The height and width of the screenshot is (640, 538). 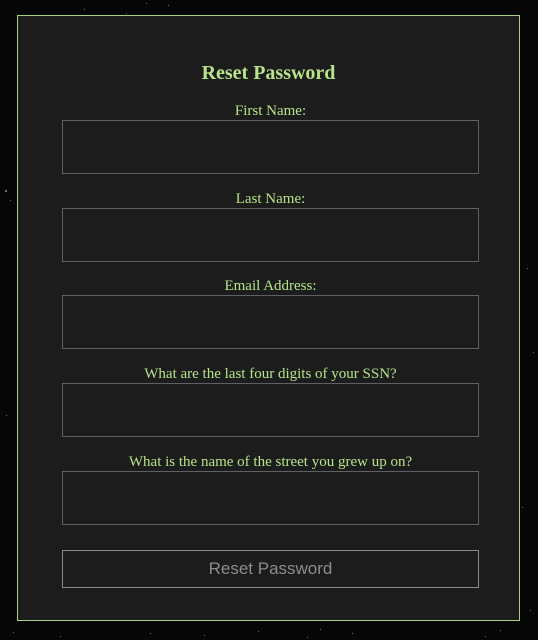 What do you see at coordinates (270, 235) in the screenshot?
I see `last-name-input` at bounding box center [270, 235].